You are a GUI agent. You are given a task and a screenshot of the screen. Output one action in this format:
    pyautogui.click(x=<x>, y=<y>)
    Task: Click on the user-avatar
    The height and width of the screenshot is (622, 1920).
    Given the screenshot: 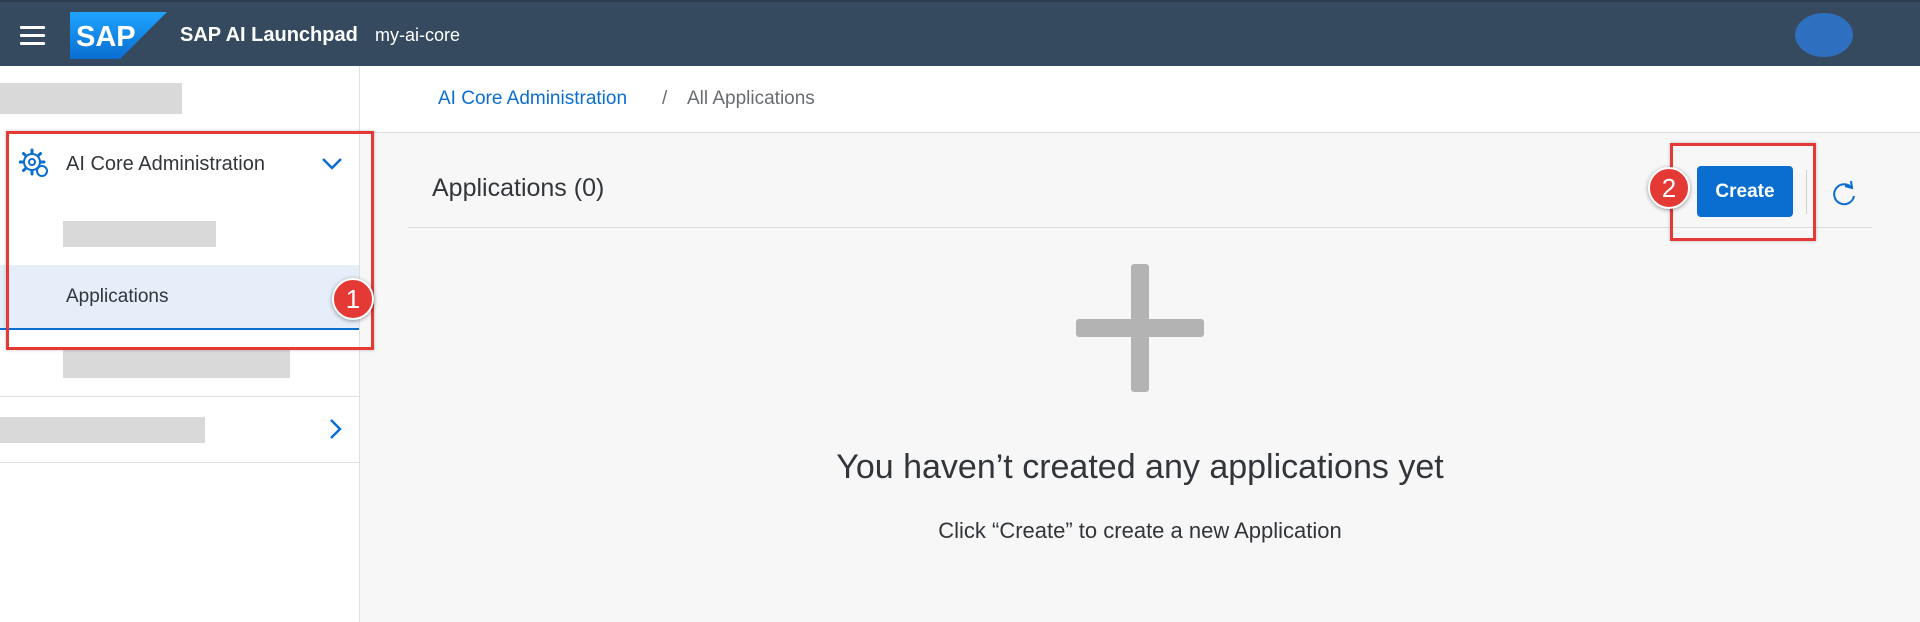 What is the action you would take?
    pyautogui.click(x=1824, y=35)
    